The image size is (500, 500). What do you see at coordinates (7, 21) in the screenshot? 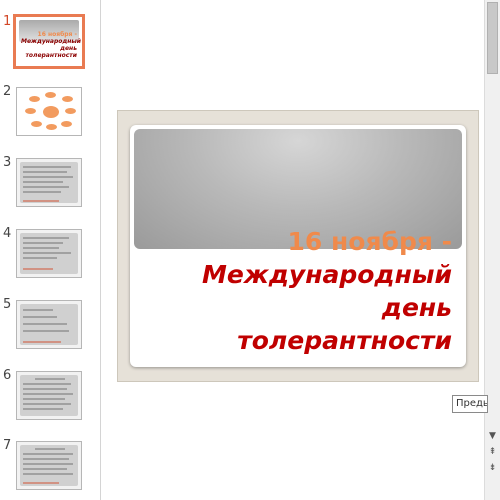
I see `slide-number: 1` at bounding box center [7, 21].